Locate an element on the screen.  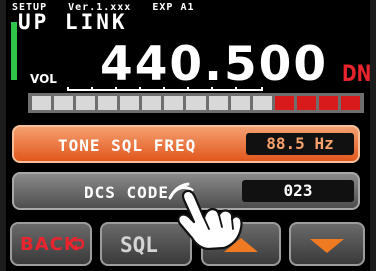
tone-sql-freq-button: TONE SQL FREQ 88.5 Hz is located at coordinates (186, 144).